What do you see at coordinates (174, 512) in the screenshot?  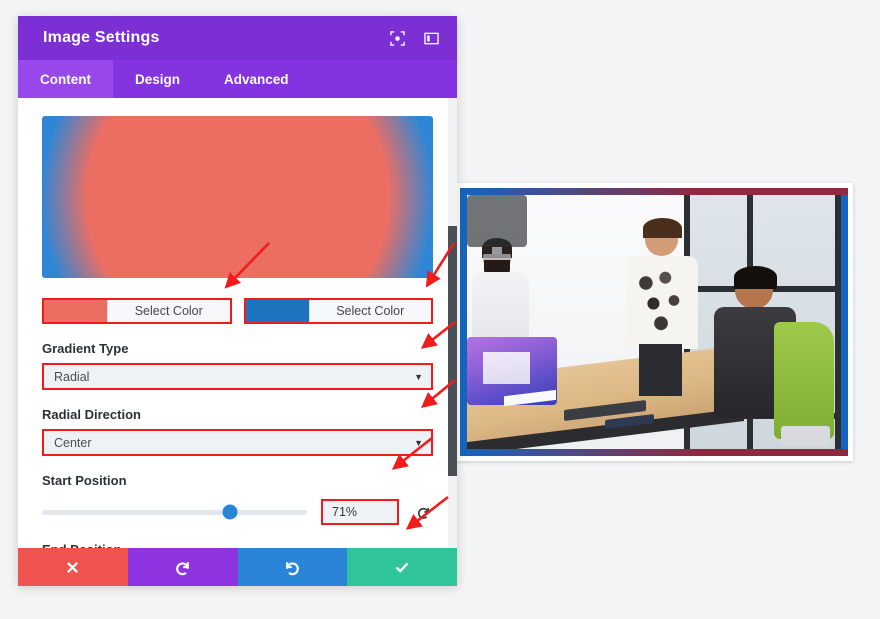 I see `start-position-slider` at bounding box center [174, 512].